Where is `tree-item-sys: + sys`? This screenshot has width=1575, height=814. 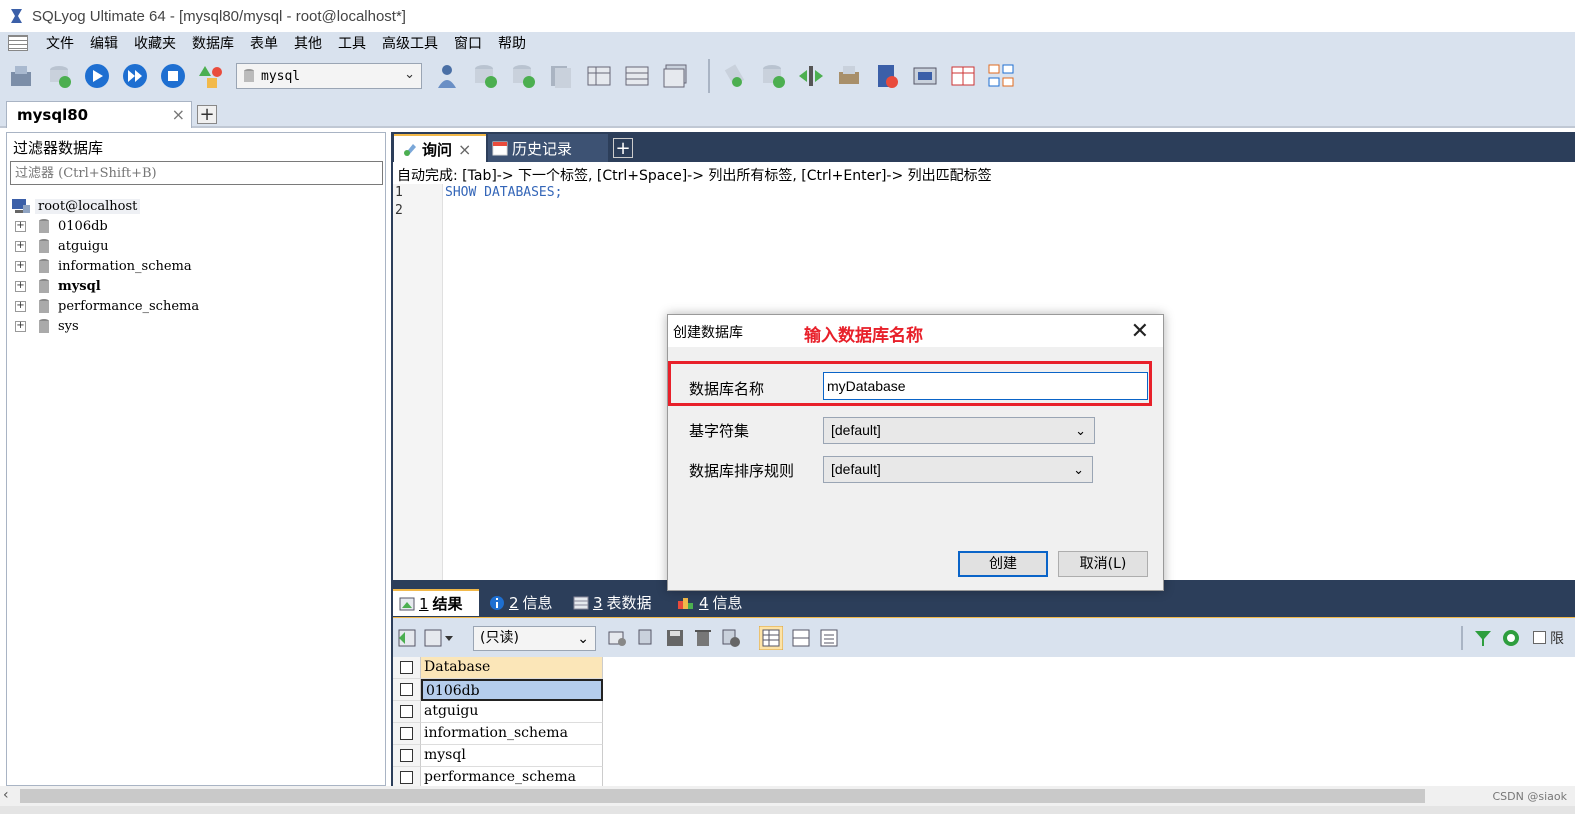 tree-item-sys: + sys is located at coordinates (47, 326).